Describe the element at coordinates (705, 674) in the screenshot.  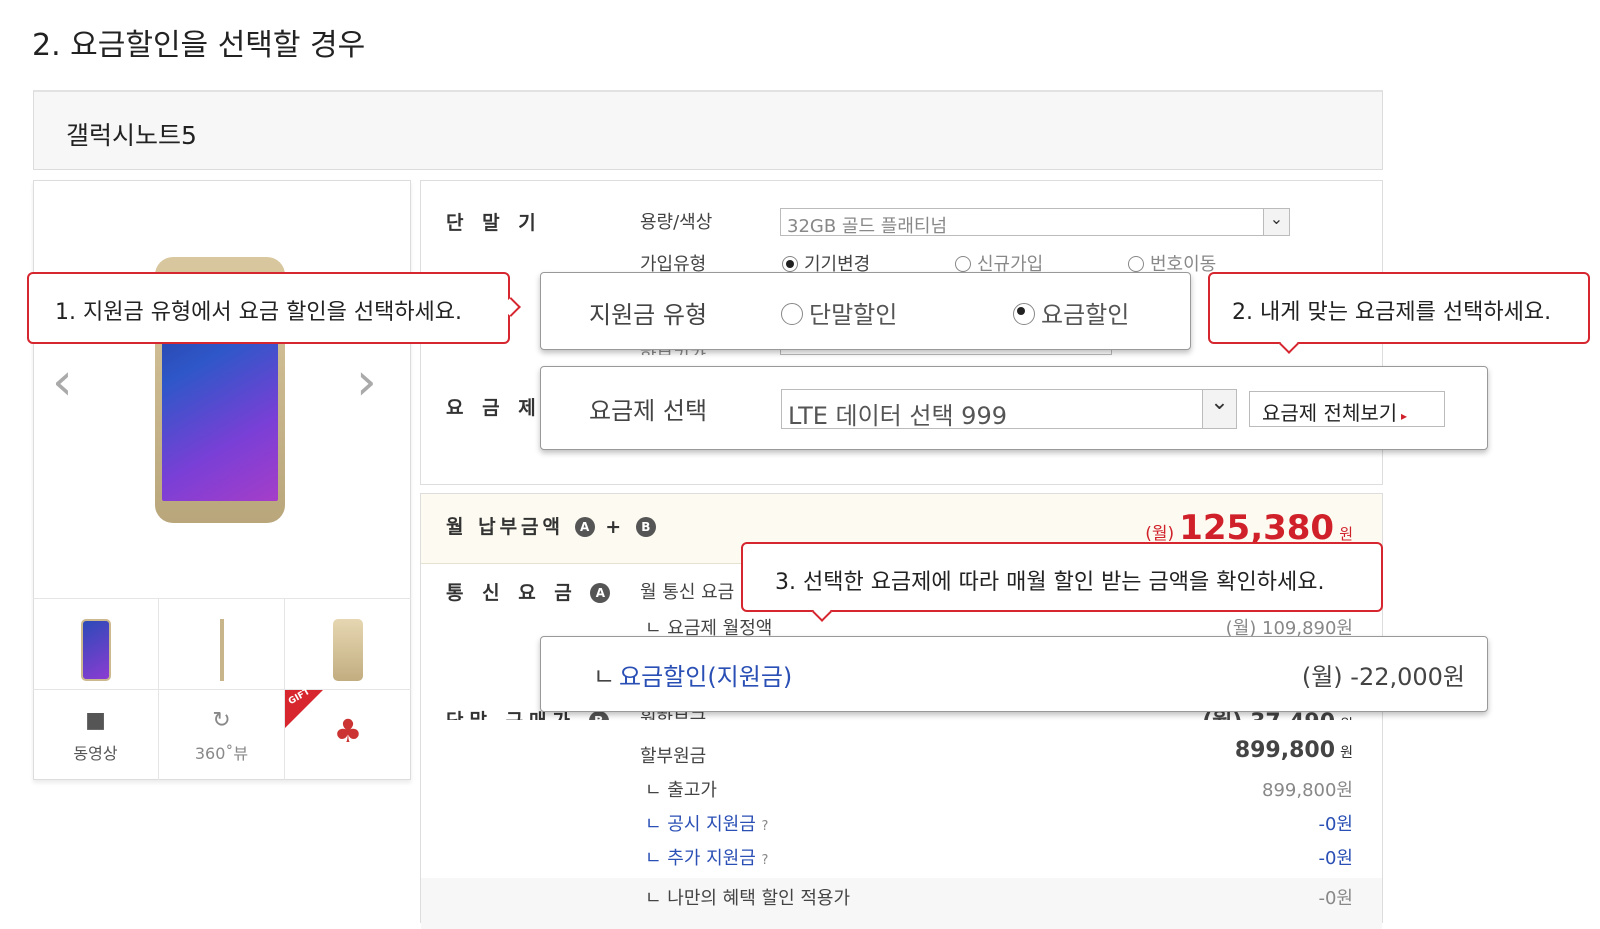
I see `discount-link: 요금할인(지원금)` at that location.